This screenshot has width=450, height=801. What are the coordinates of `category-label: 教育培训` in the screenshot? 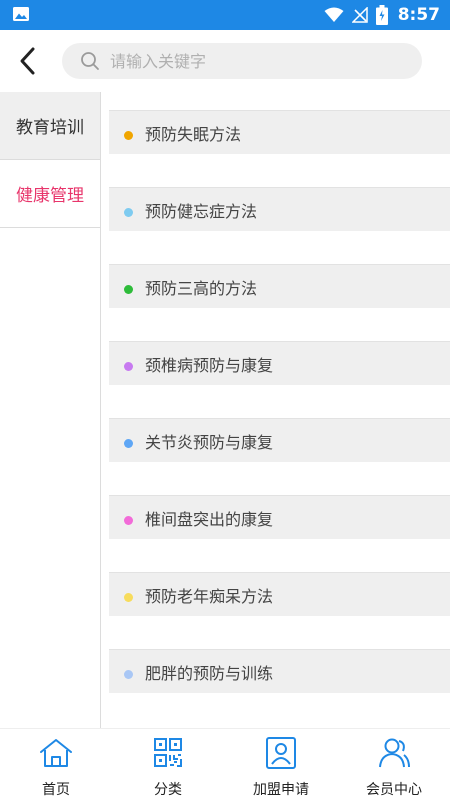 It's located at (50, 128).